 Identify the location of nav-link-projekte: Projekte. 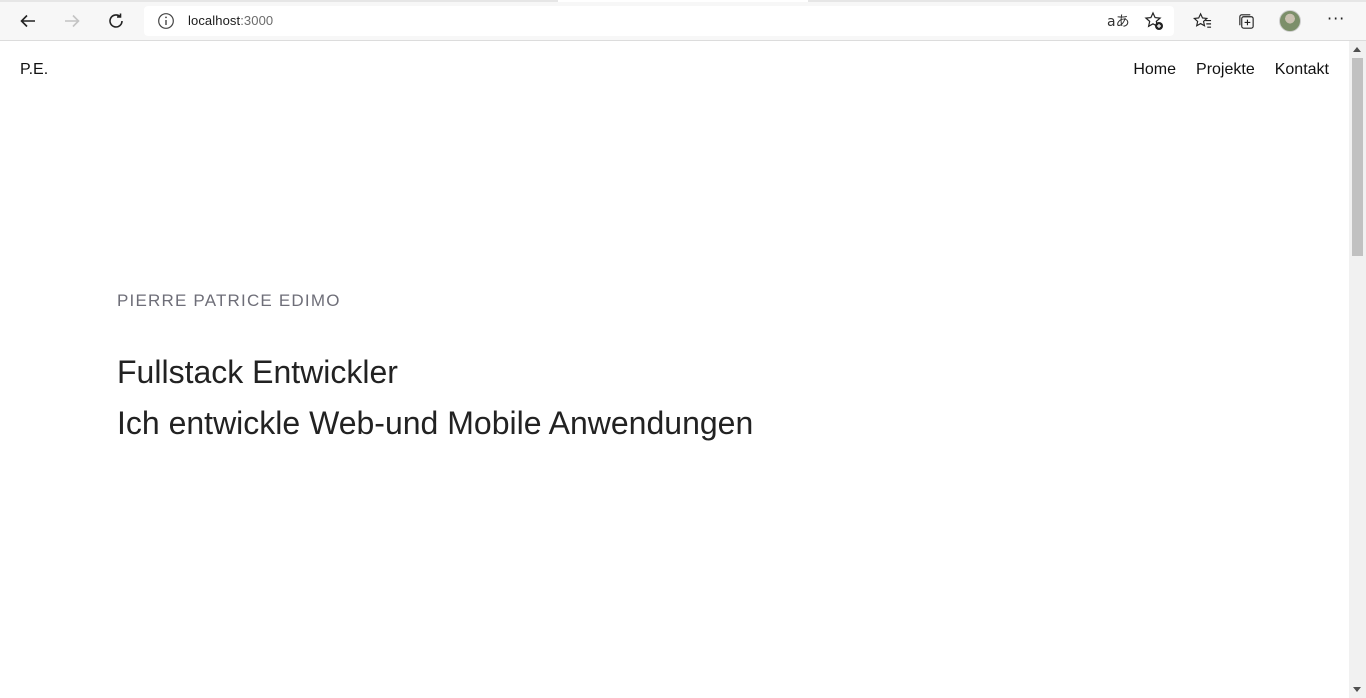
(1225, 70).